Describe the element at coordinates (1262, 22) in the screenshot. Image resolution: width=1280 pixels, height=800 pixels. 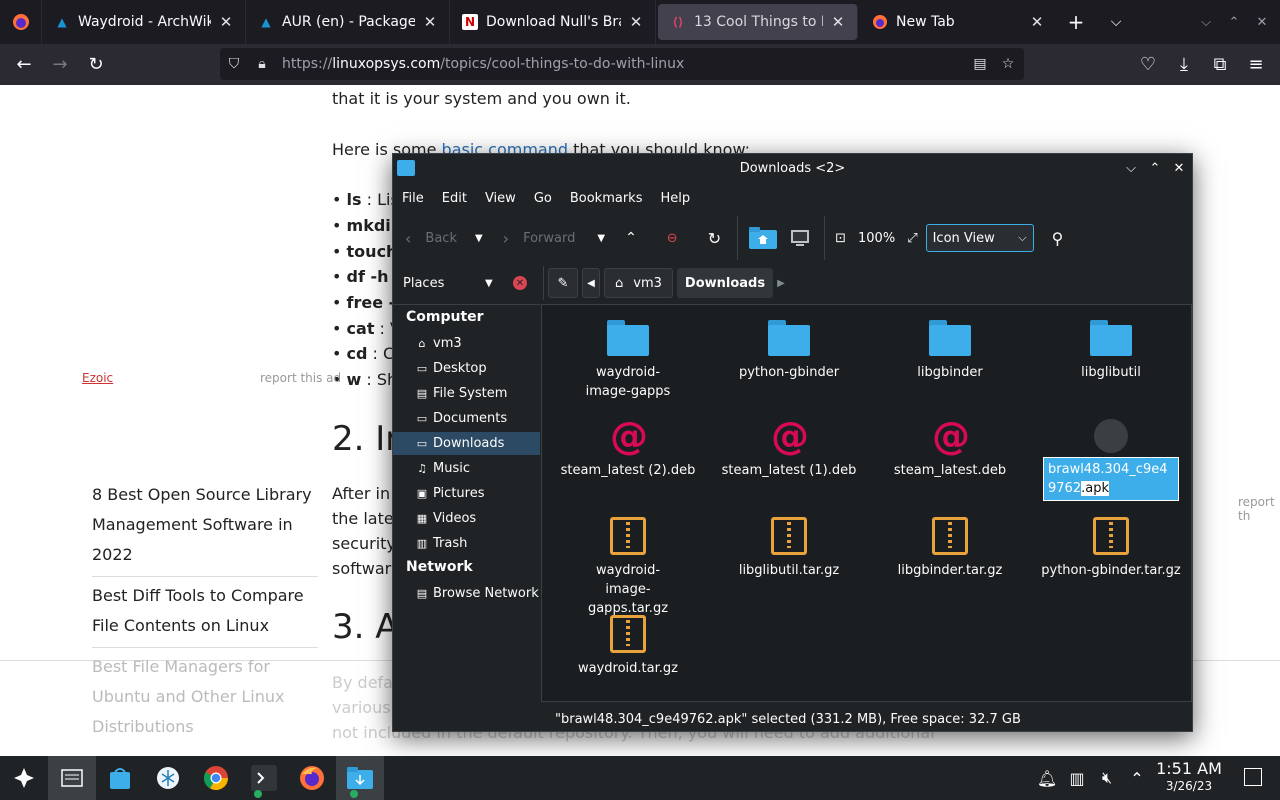
I see `close-window-icon: ✕` at that location.